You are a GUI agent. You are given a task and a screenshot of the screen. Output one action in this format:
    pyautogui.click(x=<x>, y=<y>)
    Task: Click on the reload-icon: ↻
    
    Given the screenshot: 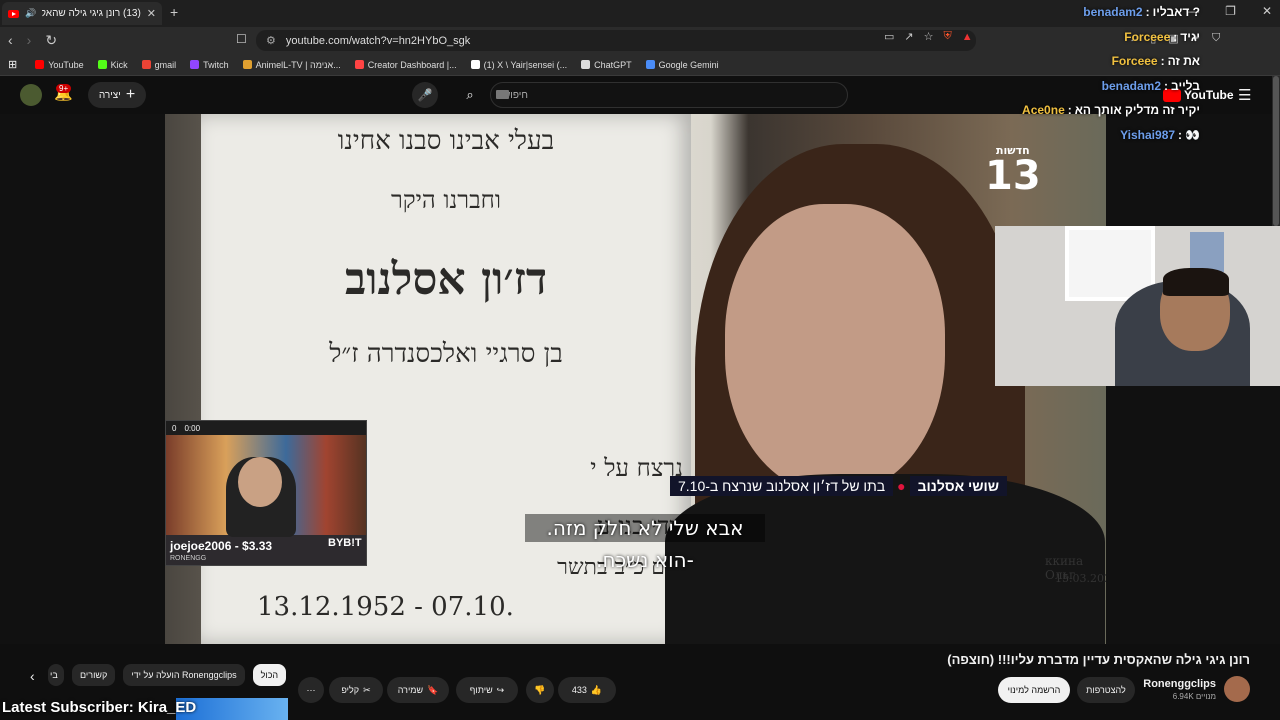 What is the action you would take?
    pyautogui.click(x=51, y=40)
    